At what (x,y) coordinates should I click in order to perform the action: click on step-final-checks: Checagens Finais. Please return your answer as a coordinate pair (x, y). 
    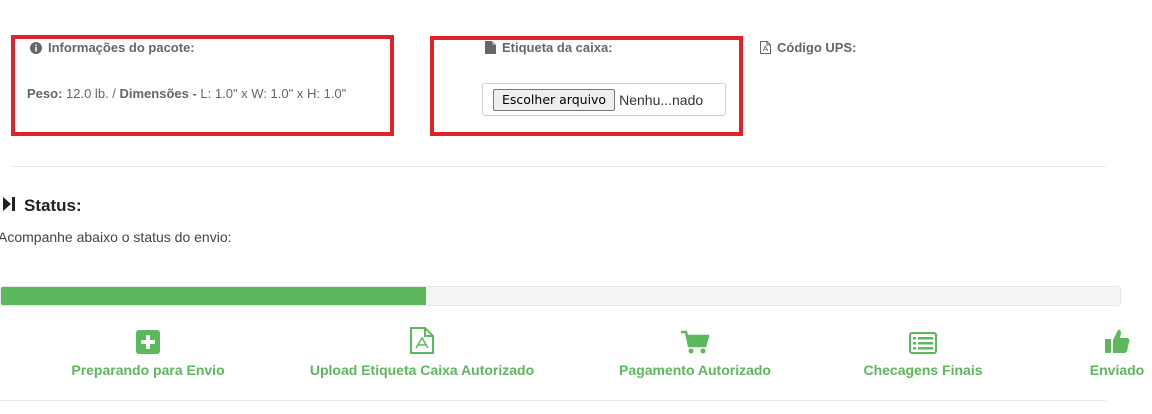
    Looking at the image, I should click on (923, 352).